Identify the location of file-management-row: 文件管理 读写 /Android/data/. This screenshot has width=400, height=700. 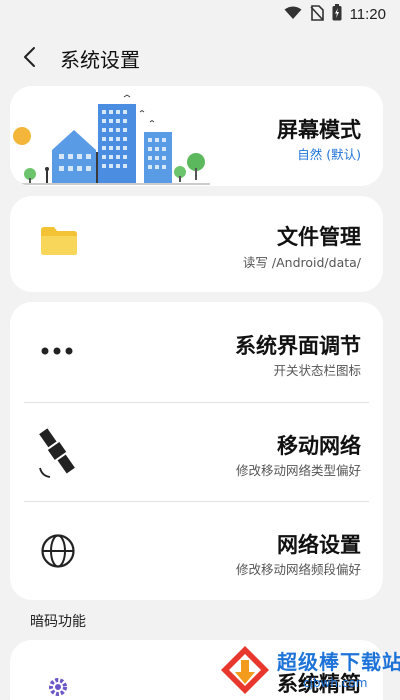
(196, 244).